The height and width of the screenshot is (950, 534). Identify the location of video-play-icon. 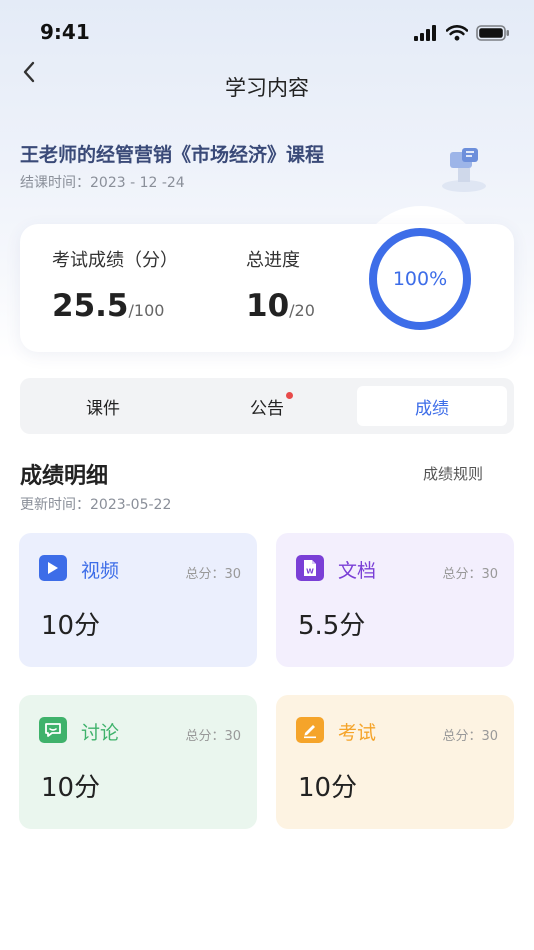
(53, 568).